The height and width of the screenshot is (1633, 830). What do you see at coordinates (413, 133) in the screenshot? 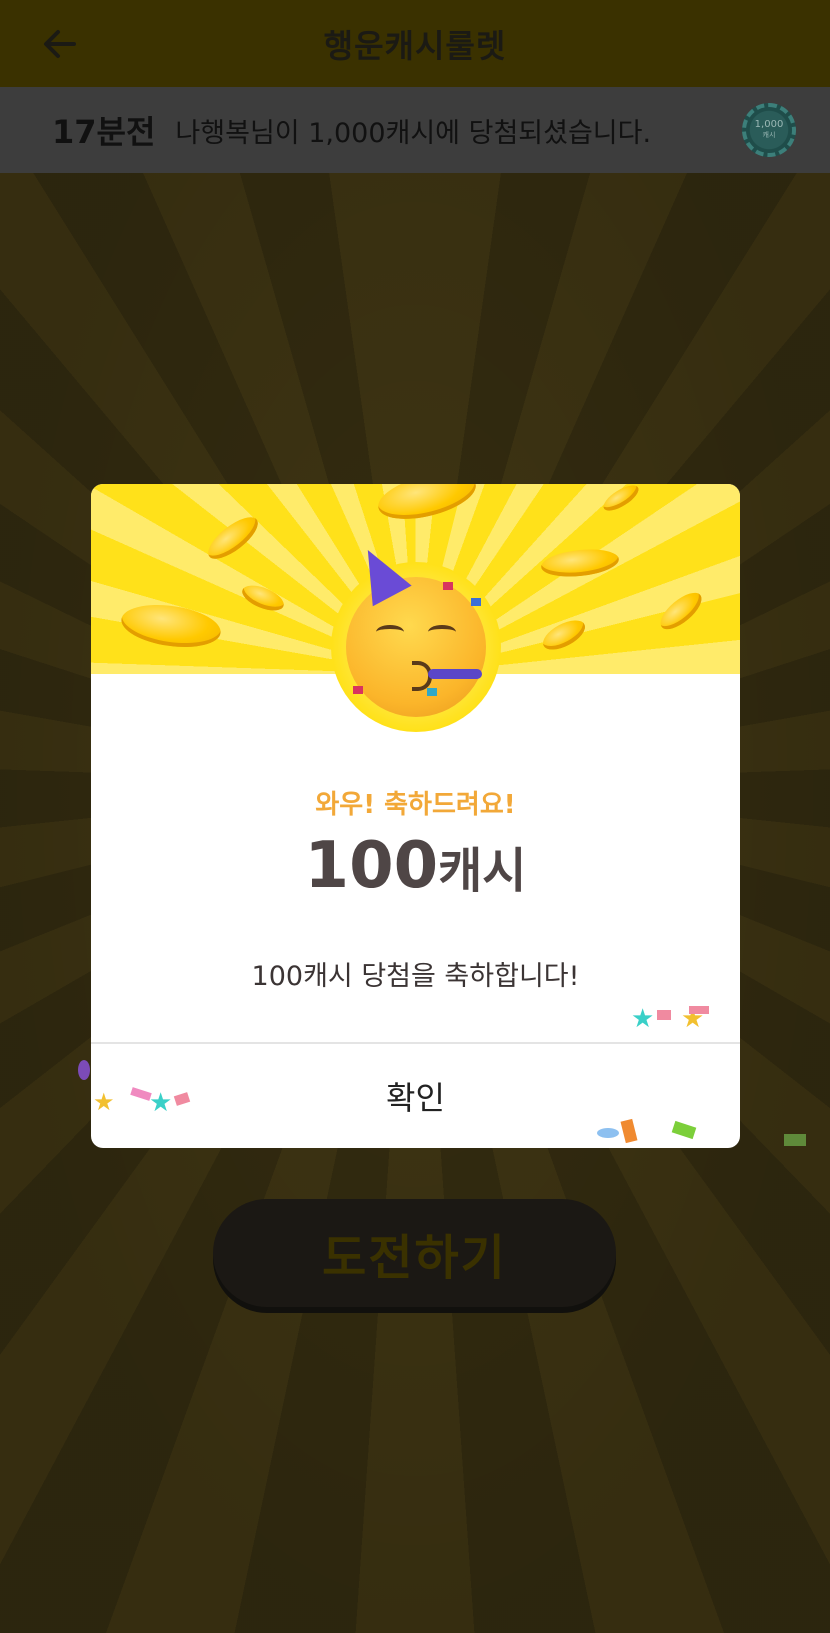
I see `ticker-text: 나행복님이 1,000캐시에 당첨되셨습니다.` at bounding box center [413, 133].